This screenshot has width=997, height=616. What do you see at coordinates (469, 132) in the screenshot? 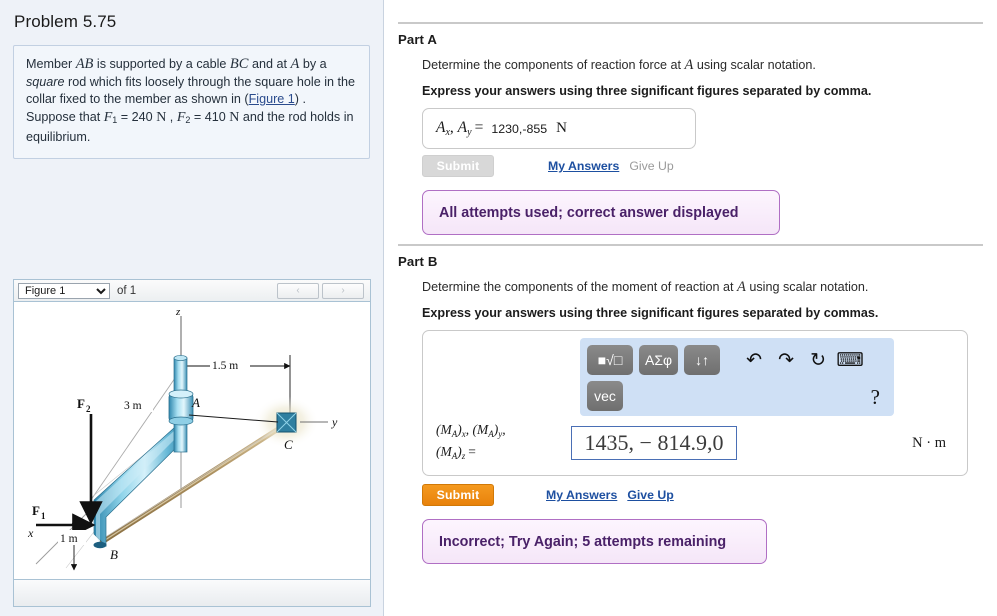
I see `part-a-lhs-ay-sub: y` at bounding box center [469, 132].